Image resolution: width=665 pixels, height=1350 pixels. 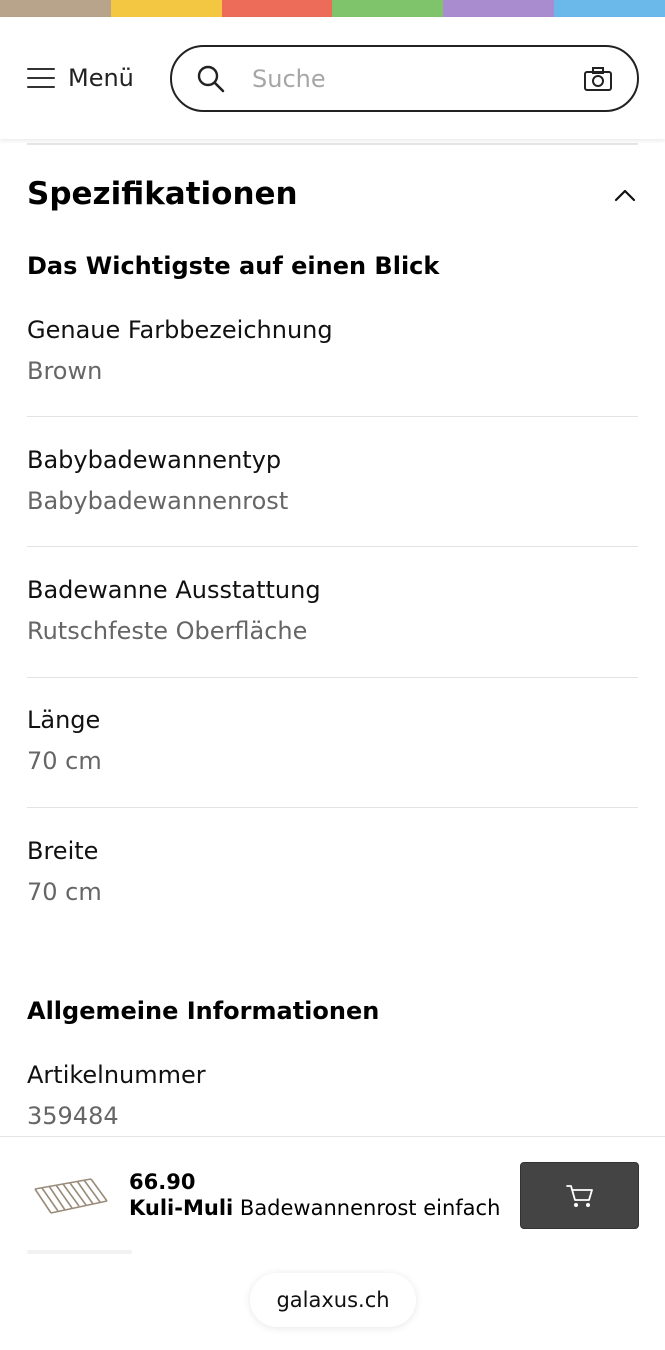 What do you see at coordinates (332, 871) in the screenshot?
I see `spec-row-breite: Breite 70 cm` at bounding box center [332, 871].